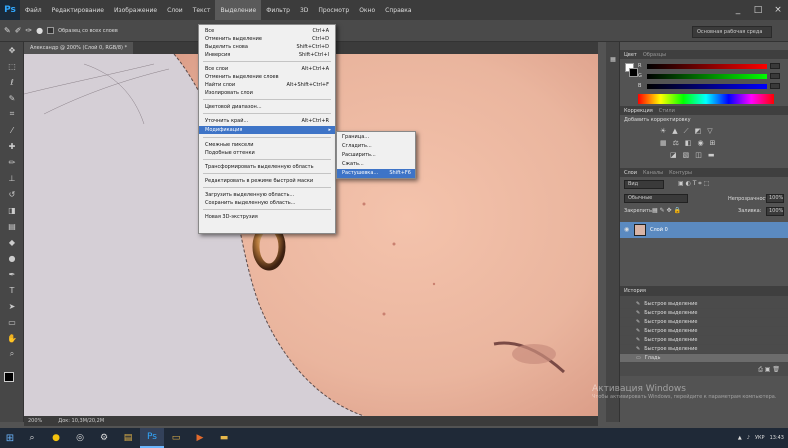  I want to click on curves-icon: ⟋, so click(686, 131).